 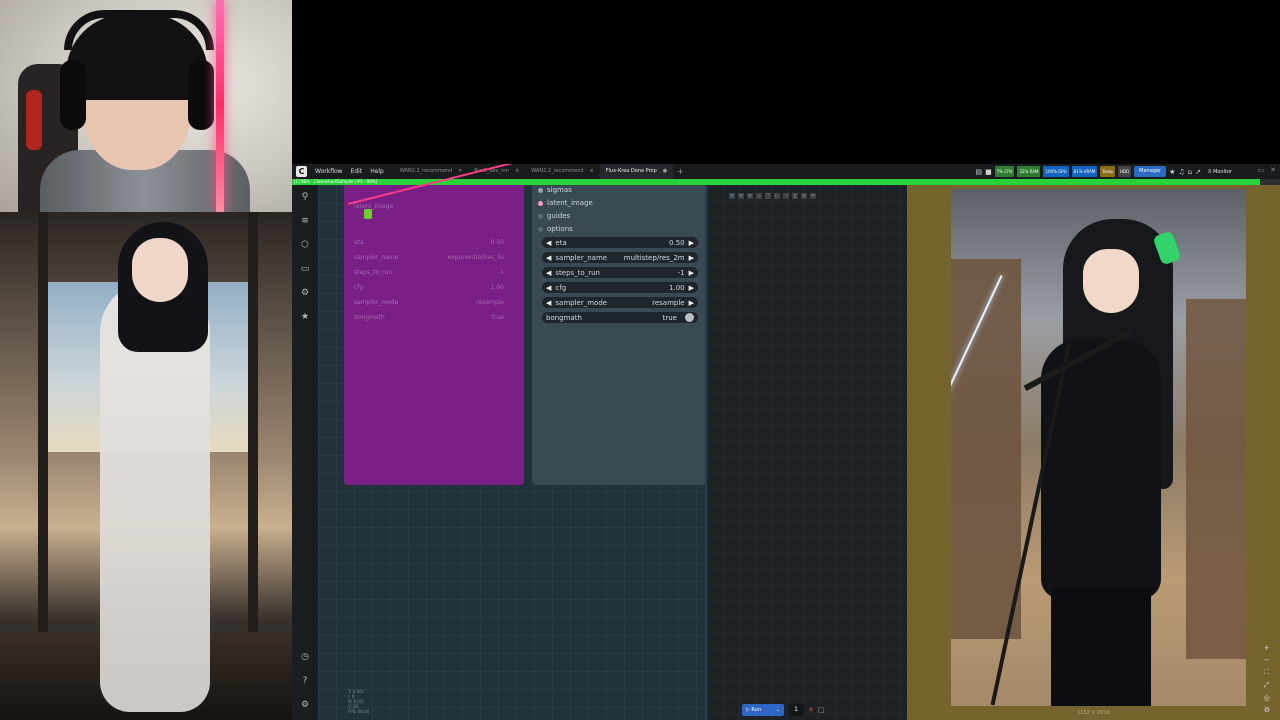 I want to click on node-widget-row: cfg 1.00, so click(x=429, y=288).